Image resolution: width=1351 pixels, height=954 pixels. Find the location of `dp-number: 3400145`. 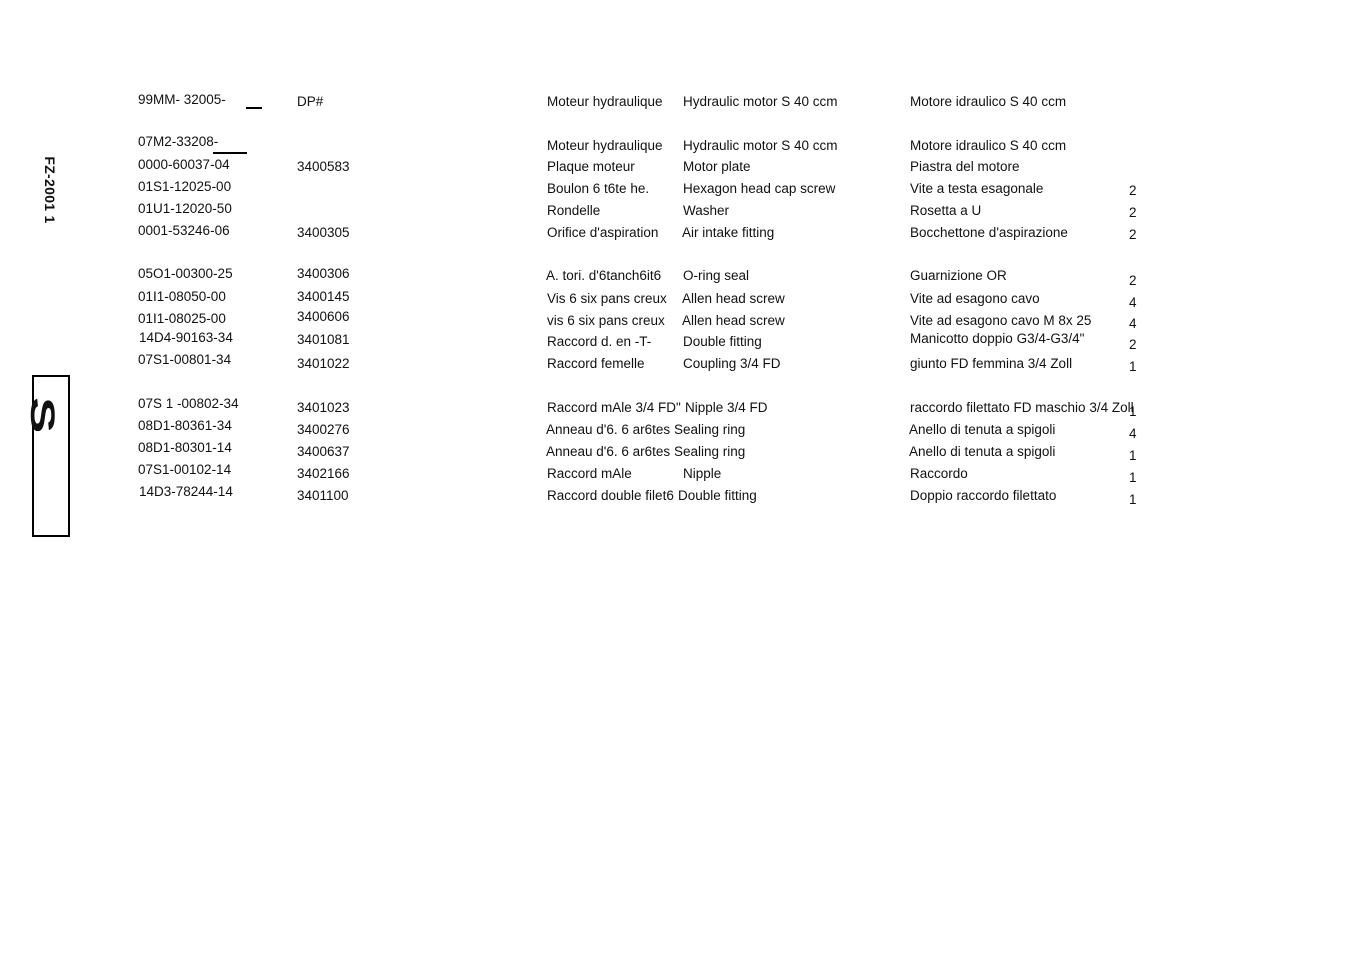

dp-number: 3400145 is located at coordinates (323, 296).